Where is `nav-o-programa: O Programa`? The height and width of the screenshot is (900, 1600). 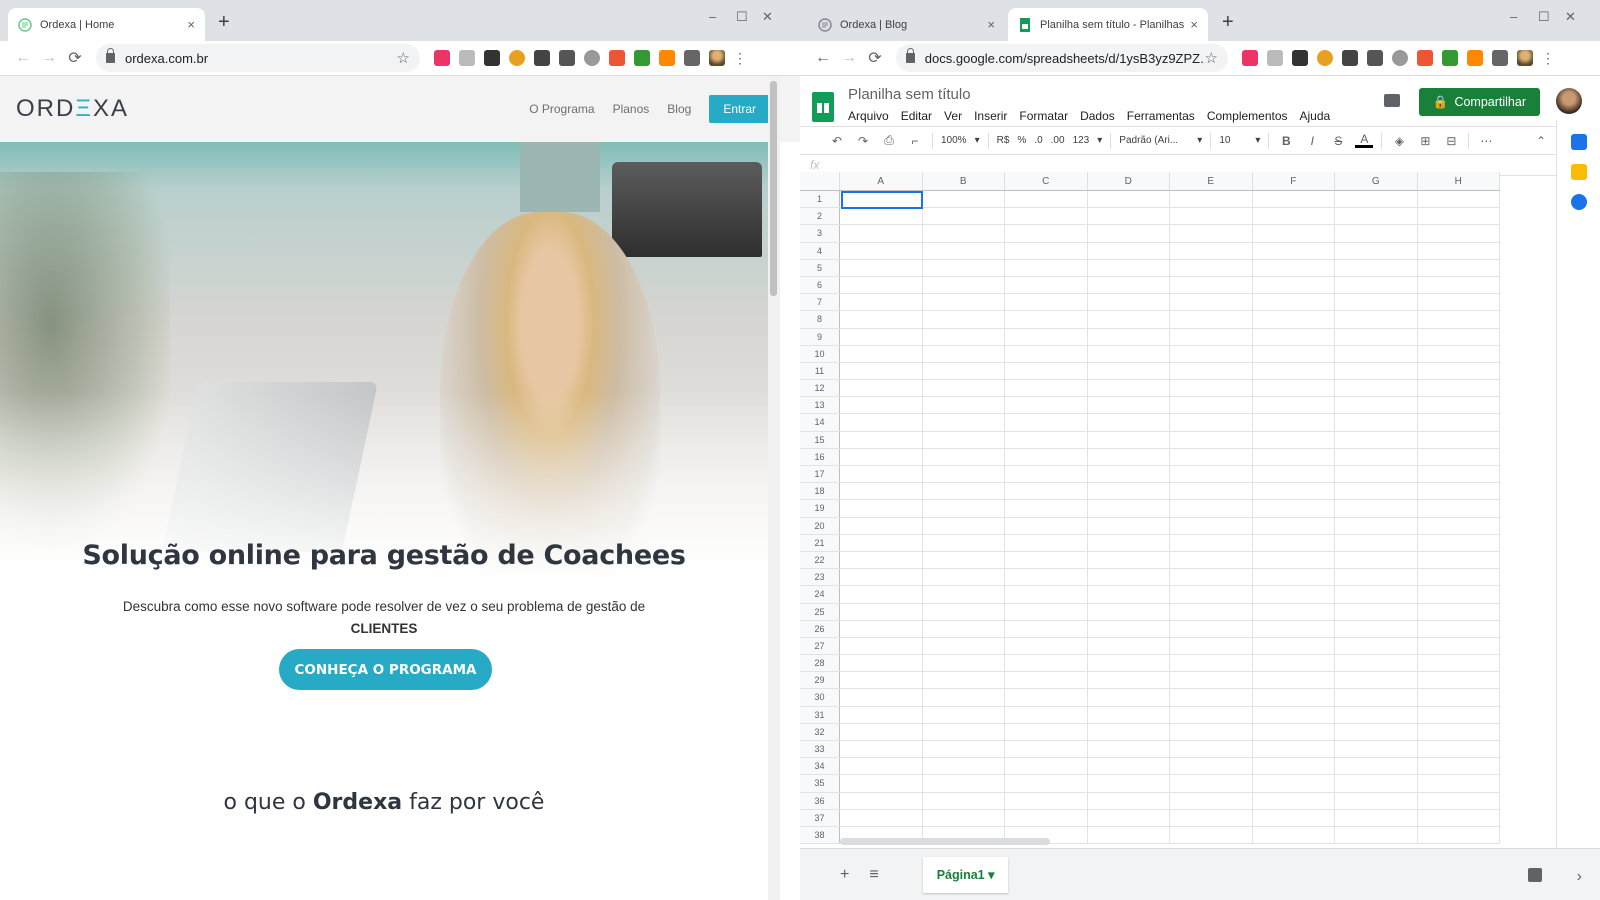 nav-o-programa: O Programa is located at coordinates (561, 109).